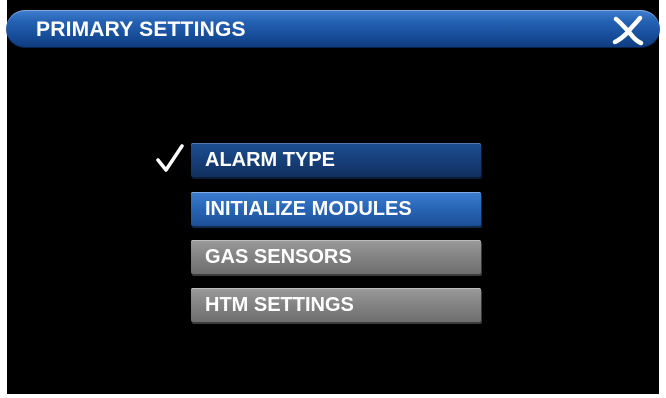 The height and width of the screenshot is (398, 666). Describe the element at coordinates (336, 209) in the screenshot. I see `initialize-modules-button: INITIALIZE MODULES` at that location.